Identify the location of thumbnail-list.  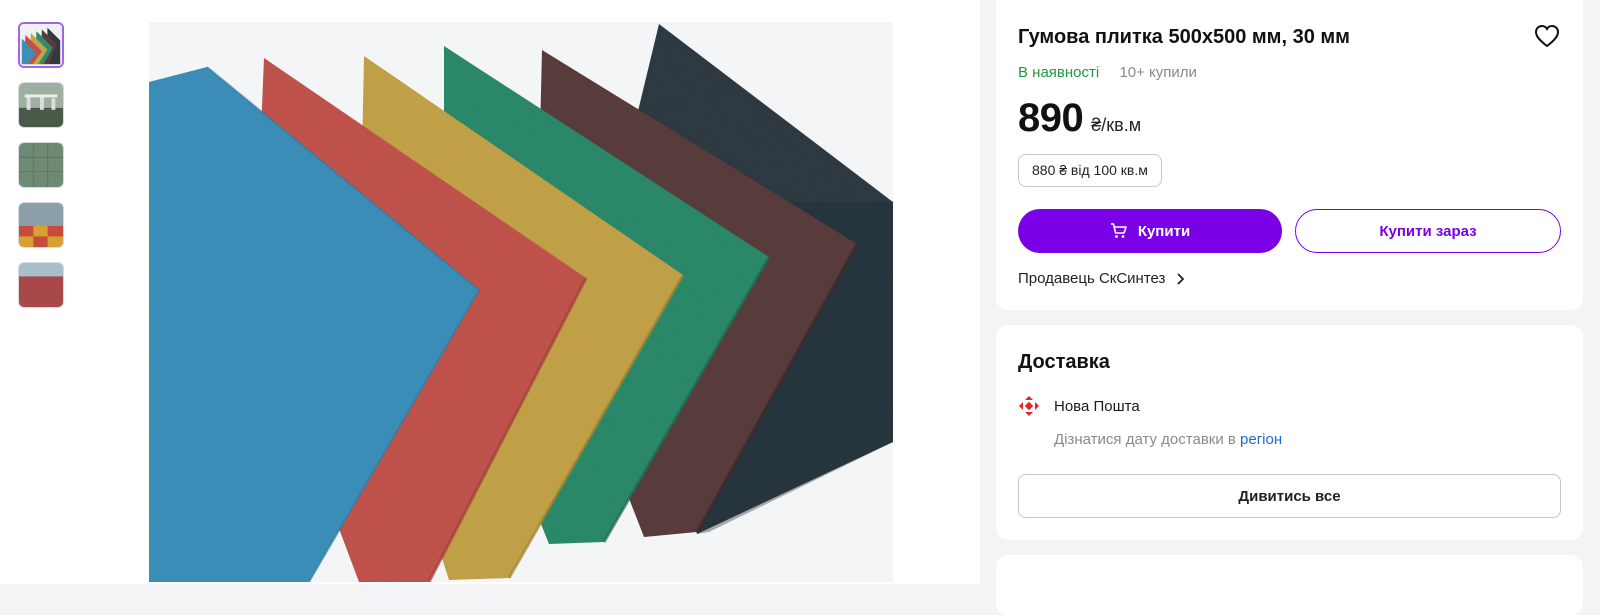
(41, 172).